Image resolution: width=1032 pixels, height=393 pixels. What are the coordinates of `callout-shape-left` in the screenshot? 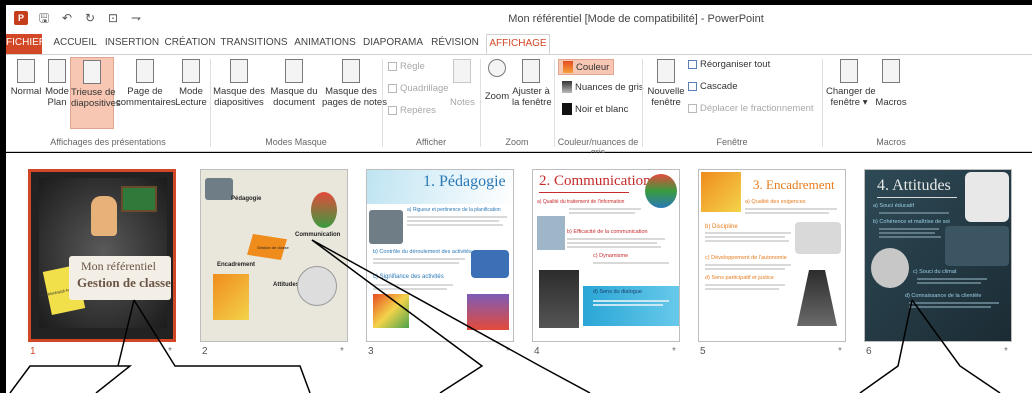 It's located at (71, 379).